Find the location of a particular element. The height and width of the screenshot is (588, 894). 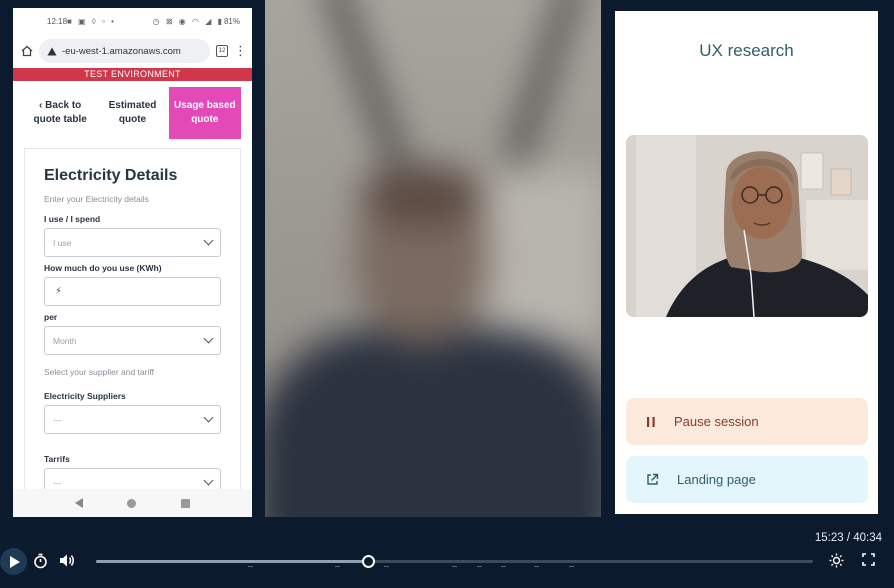

fullscreen-icon is located at coordinates (868, 559).